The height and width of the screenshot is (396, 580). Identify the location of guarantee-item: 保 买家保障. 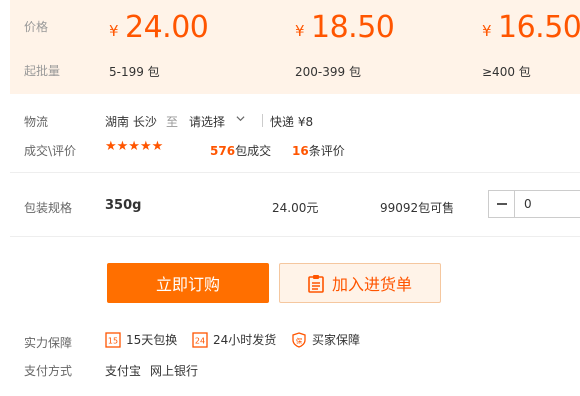
(325, 339).